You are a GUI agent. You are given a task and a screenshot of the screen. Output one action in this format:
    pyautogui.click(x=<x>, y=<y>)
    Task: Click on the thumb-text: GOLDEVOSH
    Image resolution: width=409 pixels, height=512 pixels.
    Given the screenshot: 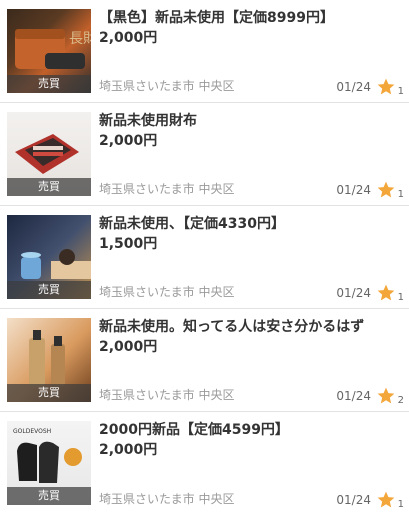 What is the action you would take?
    pyautogui.click(x=32, y=431)
    